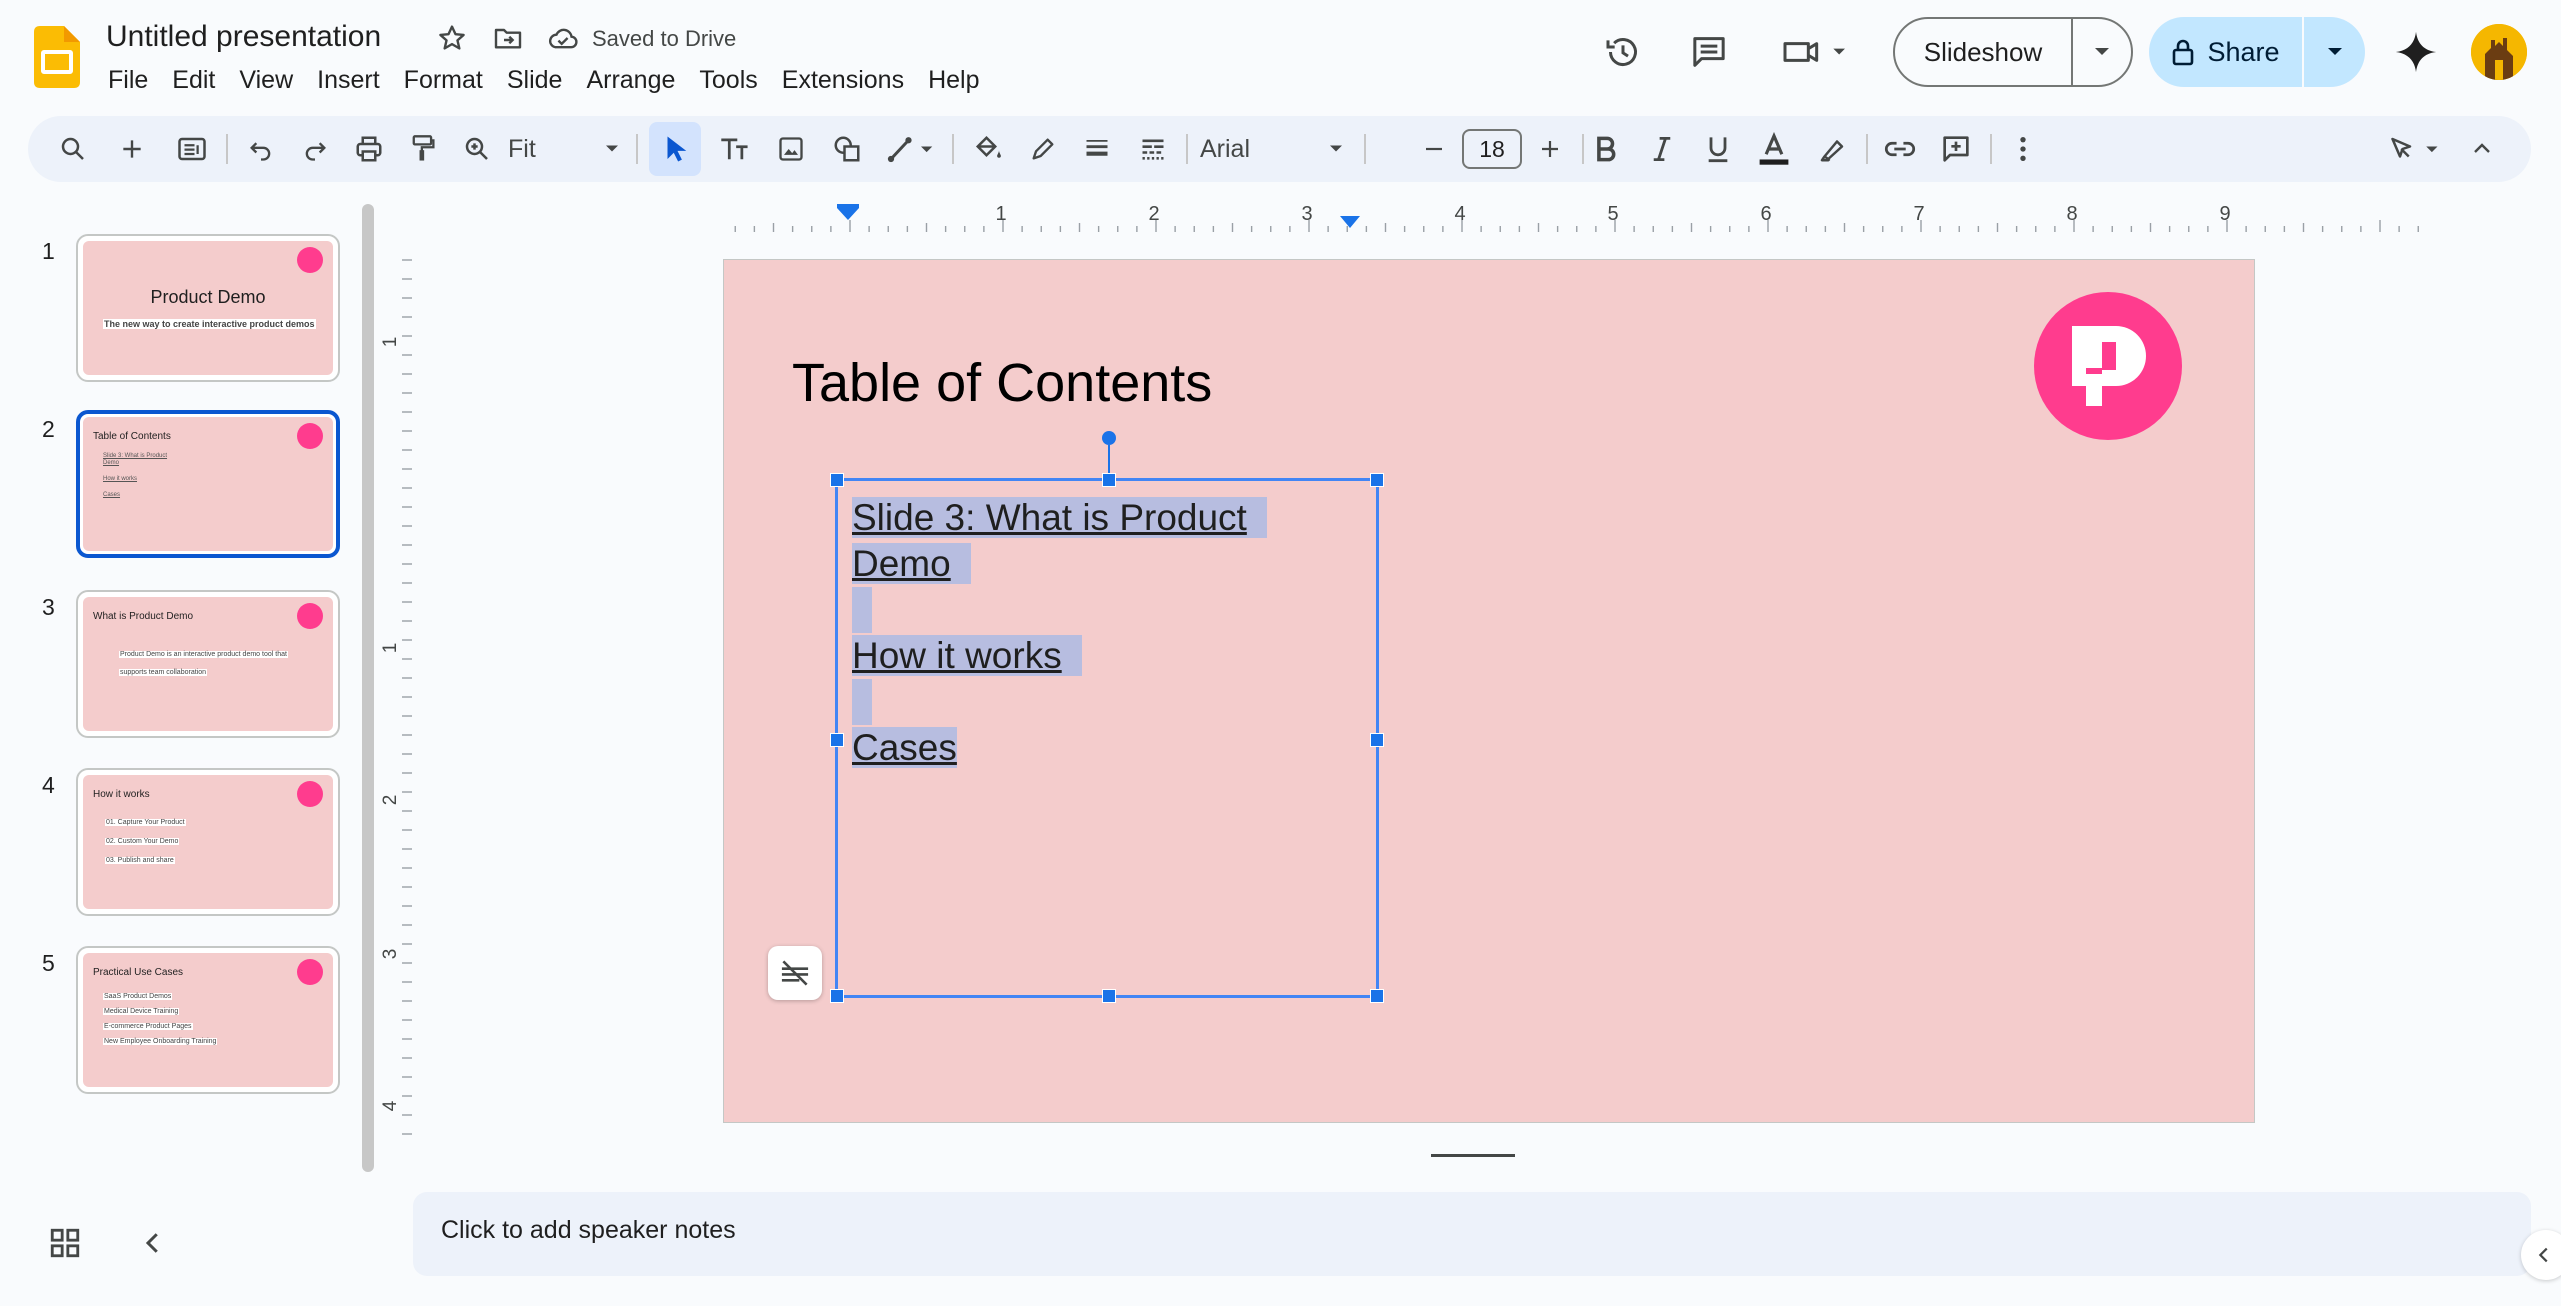  I want to click on notes-resize-handle, so click(1473, 1155).